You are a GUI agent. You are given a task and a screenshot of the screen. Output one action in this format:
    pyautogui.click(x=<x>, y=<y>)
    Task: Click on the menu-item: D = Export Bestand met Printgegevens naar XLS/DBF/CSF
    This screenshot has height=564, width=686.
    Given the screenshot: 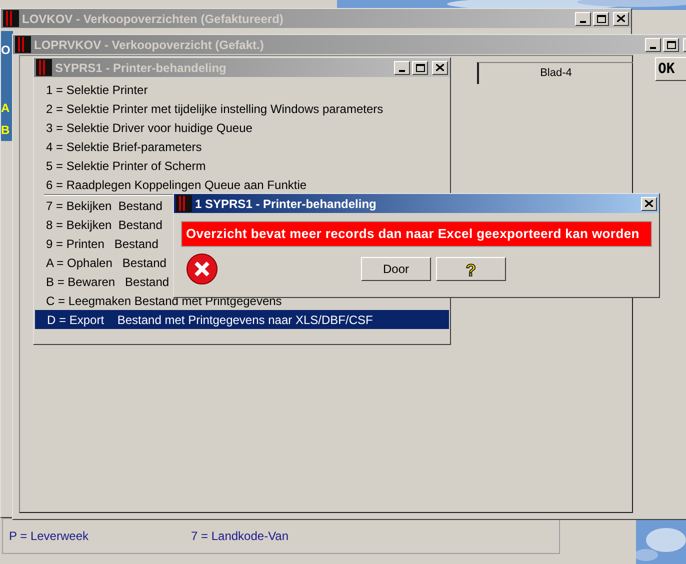 What is the action you would take?
    pyautogui.click(x=242, y=319)
    